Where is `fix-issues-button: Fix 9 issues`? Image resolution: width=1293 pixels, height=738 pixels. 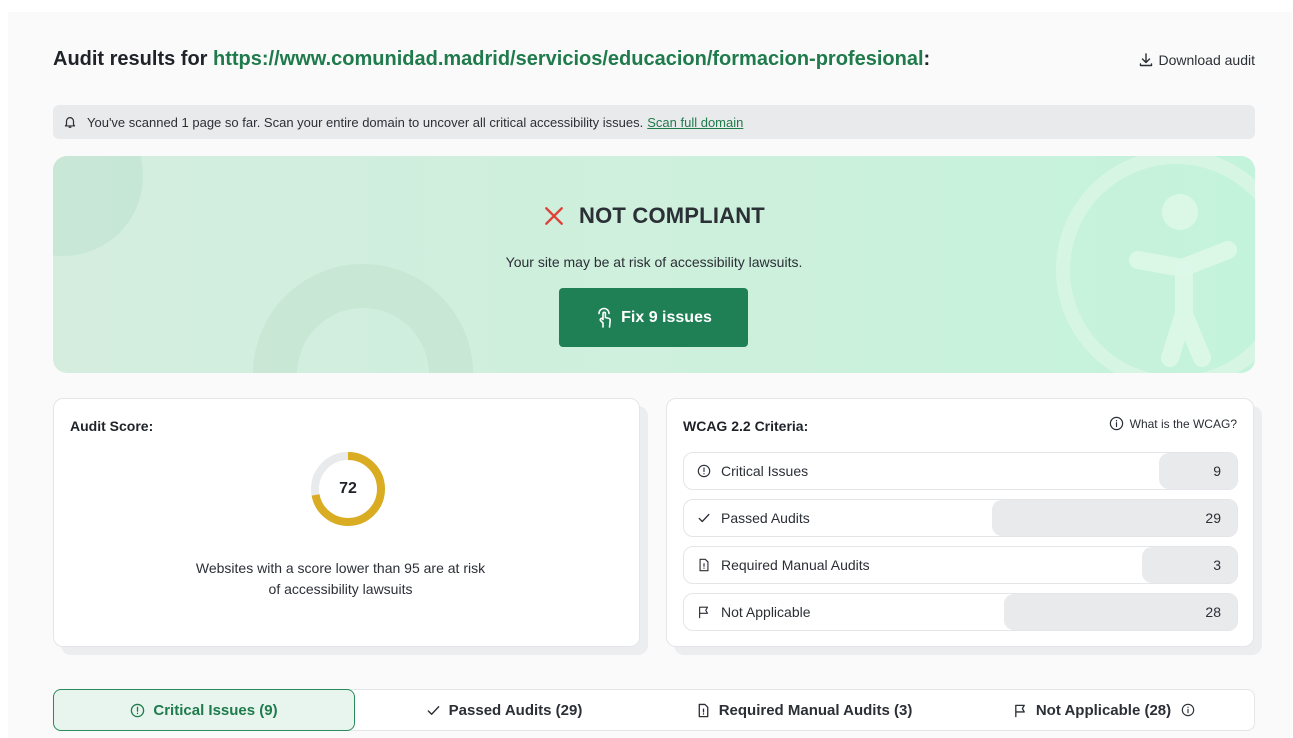 fix-issues-button: Fix 9 issues is located at coordinates (653, 317).